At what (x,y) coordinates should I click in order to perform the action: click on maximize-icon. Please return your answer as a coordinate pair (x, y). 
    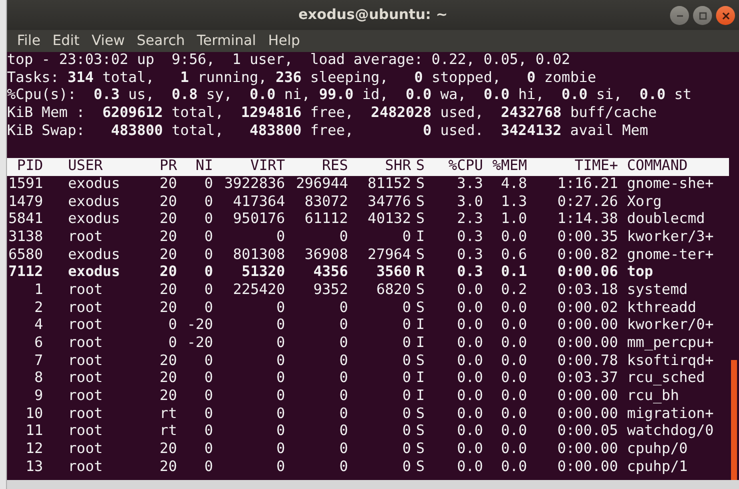
    Looking at the image, I should click on (702, 16).